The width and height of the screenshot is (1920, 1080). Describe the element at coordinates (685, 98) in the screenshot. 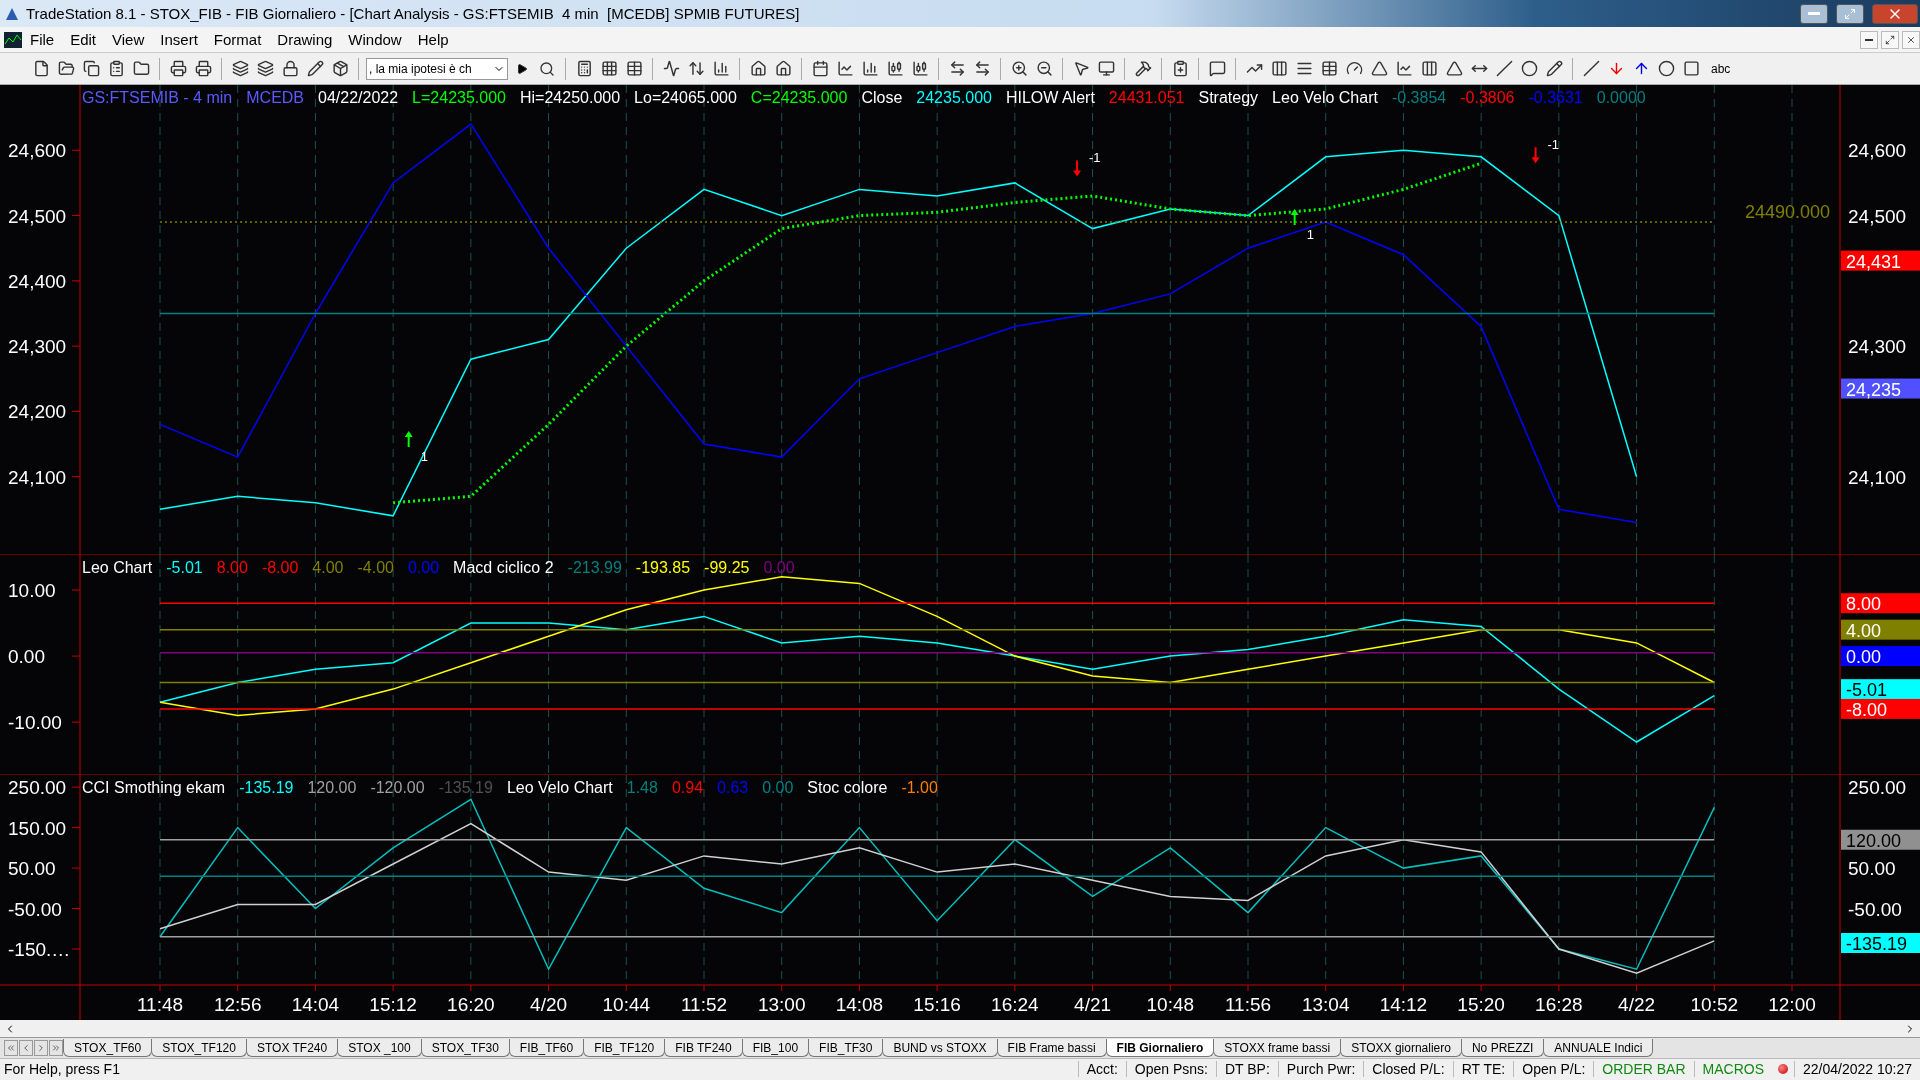

I see `legend-label: Lo=24065.000` at that location.